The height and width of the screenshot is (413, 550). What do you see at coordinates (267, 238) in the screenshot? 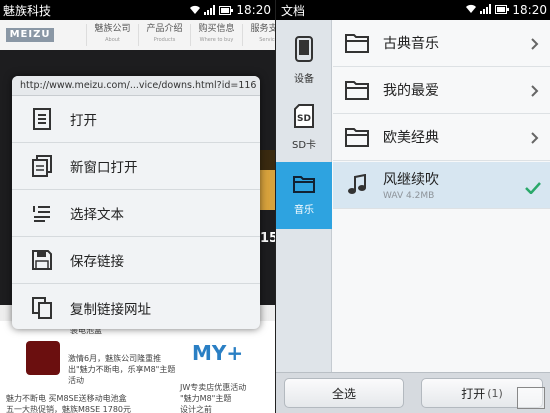
I see `banner-number: 15` at bounding box center [267, 238].